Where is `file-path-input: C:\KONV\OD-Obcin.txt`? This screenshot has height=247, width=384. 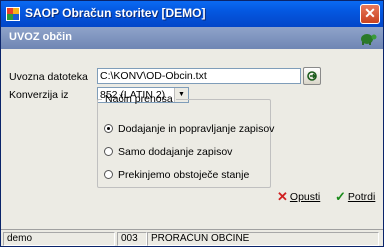 file-path-input: C:\KONV\OD-Obcin.txt is located at coordinates (199, 76).